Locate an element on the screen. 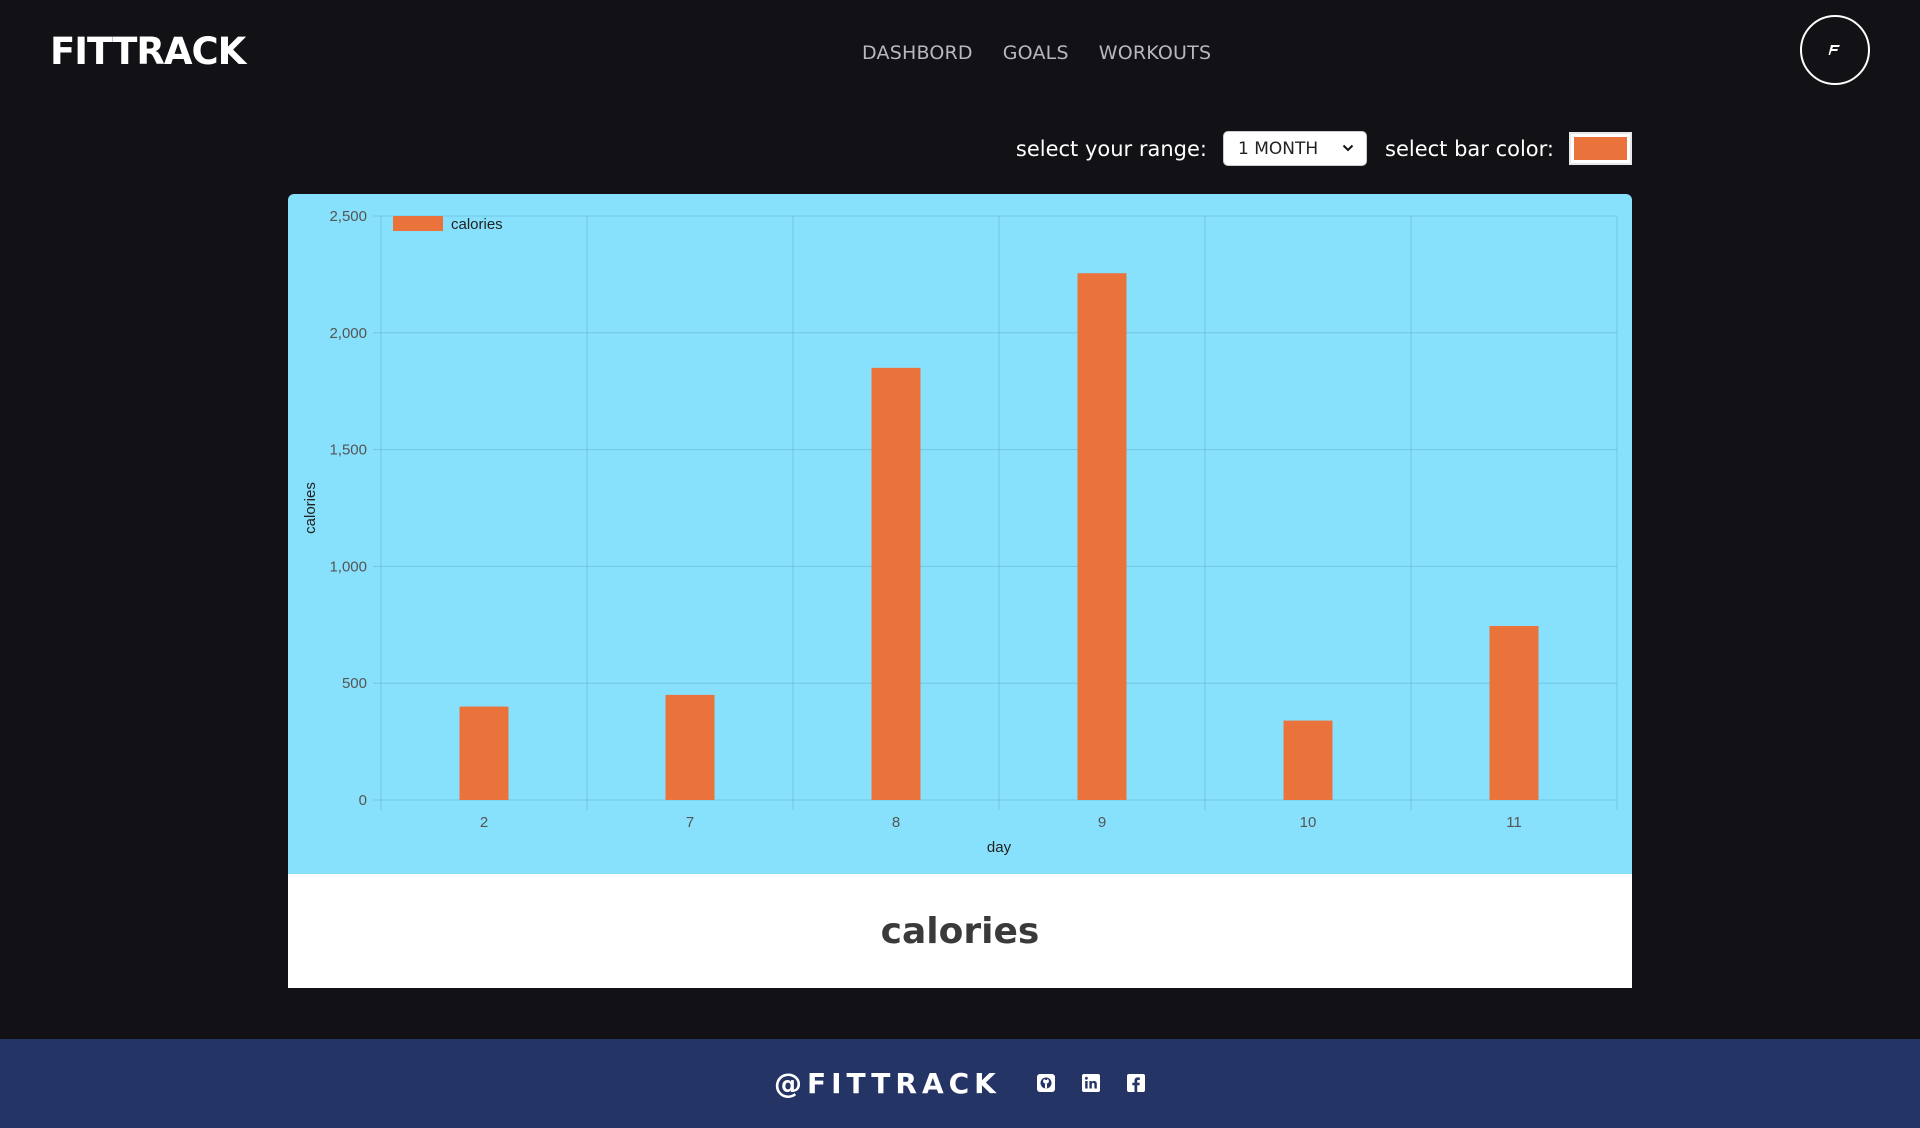  header: FITTRACK DASHBORD GOALS WORKOUTS is located at coordinates (960, 53).